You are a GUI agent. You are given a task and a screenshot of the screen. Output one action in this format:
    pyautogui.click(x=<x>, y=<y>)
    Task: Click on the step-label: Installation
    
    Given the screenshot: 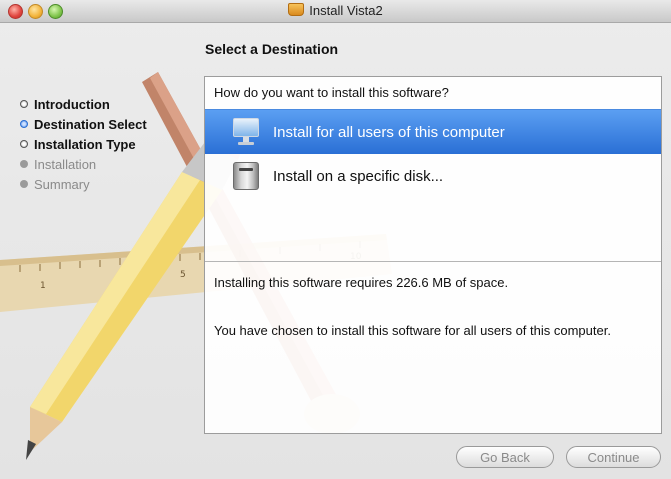 What is the action you would take?
    pyautogui.click(x=65, y=164)
    